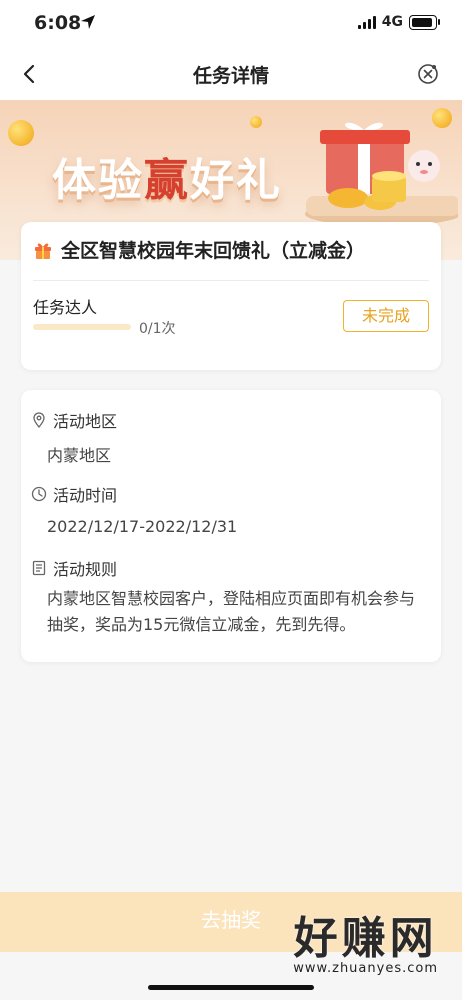  Describe the element at coordinates (231, 987) in the screenshot. I see `home-indicator` at that location.